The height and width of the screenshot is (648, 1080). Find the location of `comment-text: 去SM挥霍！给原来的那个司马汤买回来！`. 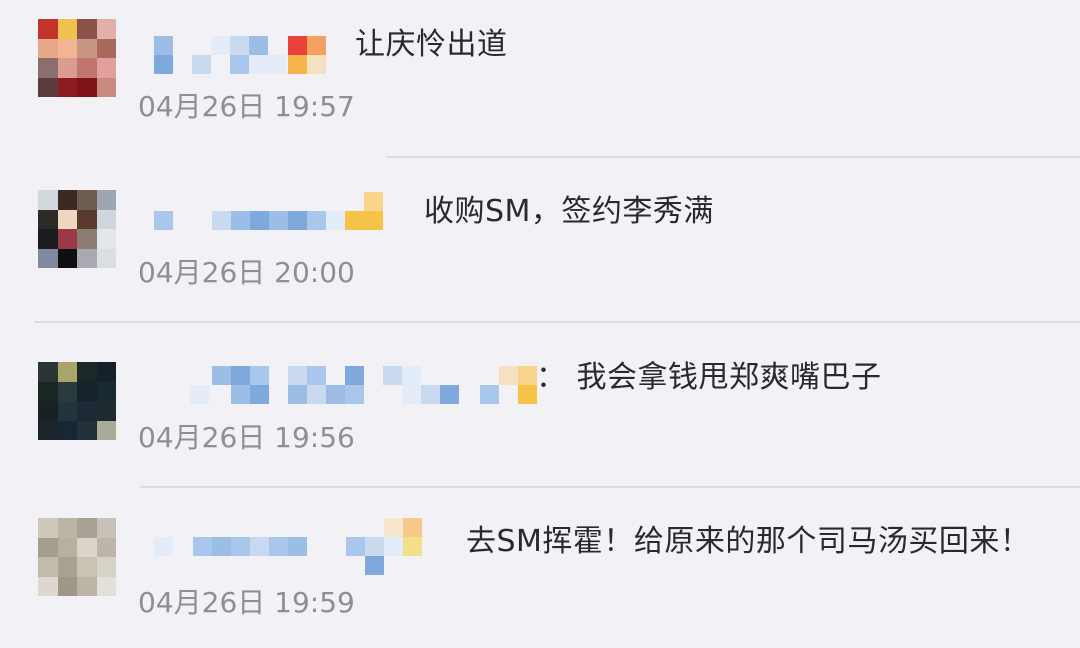

comment-text: 去SM挥霍！给原来的那个司马汤买回来！ is located at coordinates (748, 541).